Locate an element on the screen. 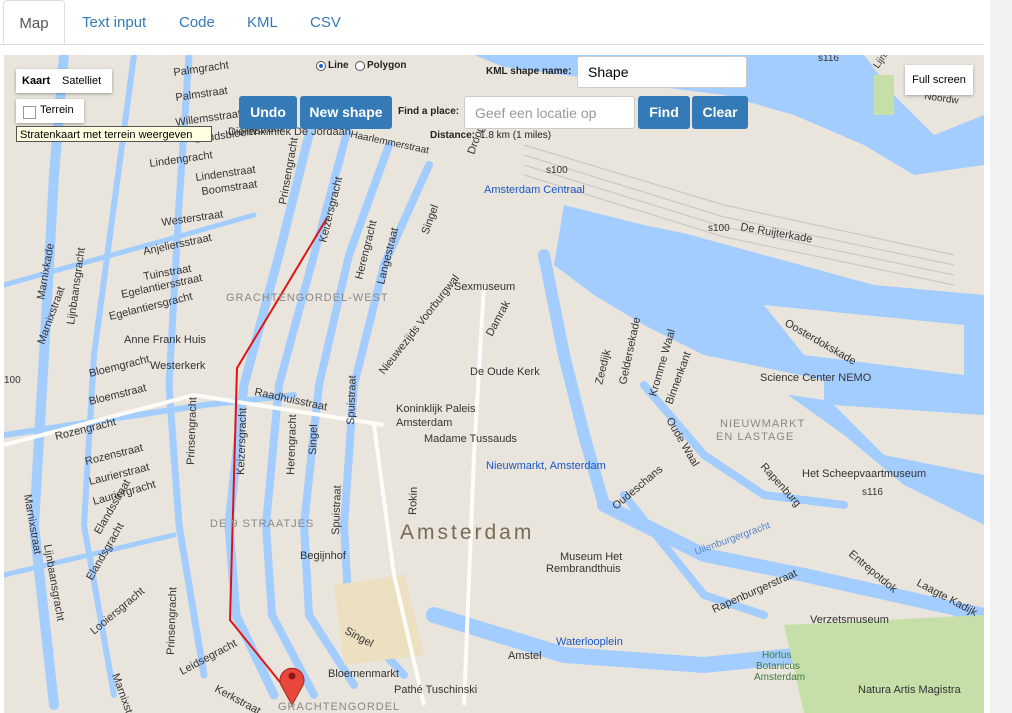 The width and height of the screenshot is (1012, 713). map-label-pois-rembrandt-1: Museum Het is located at coordinates (591, 557).